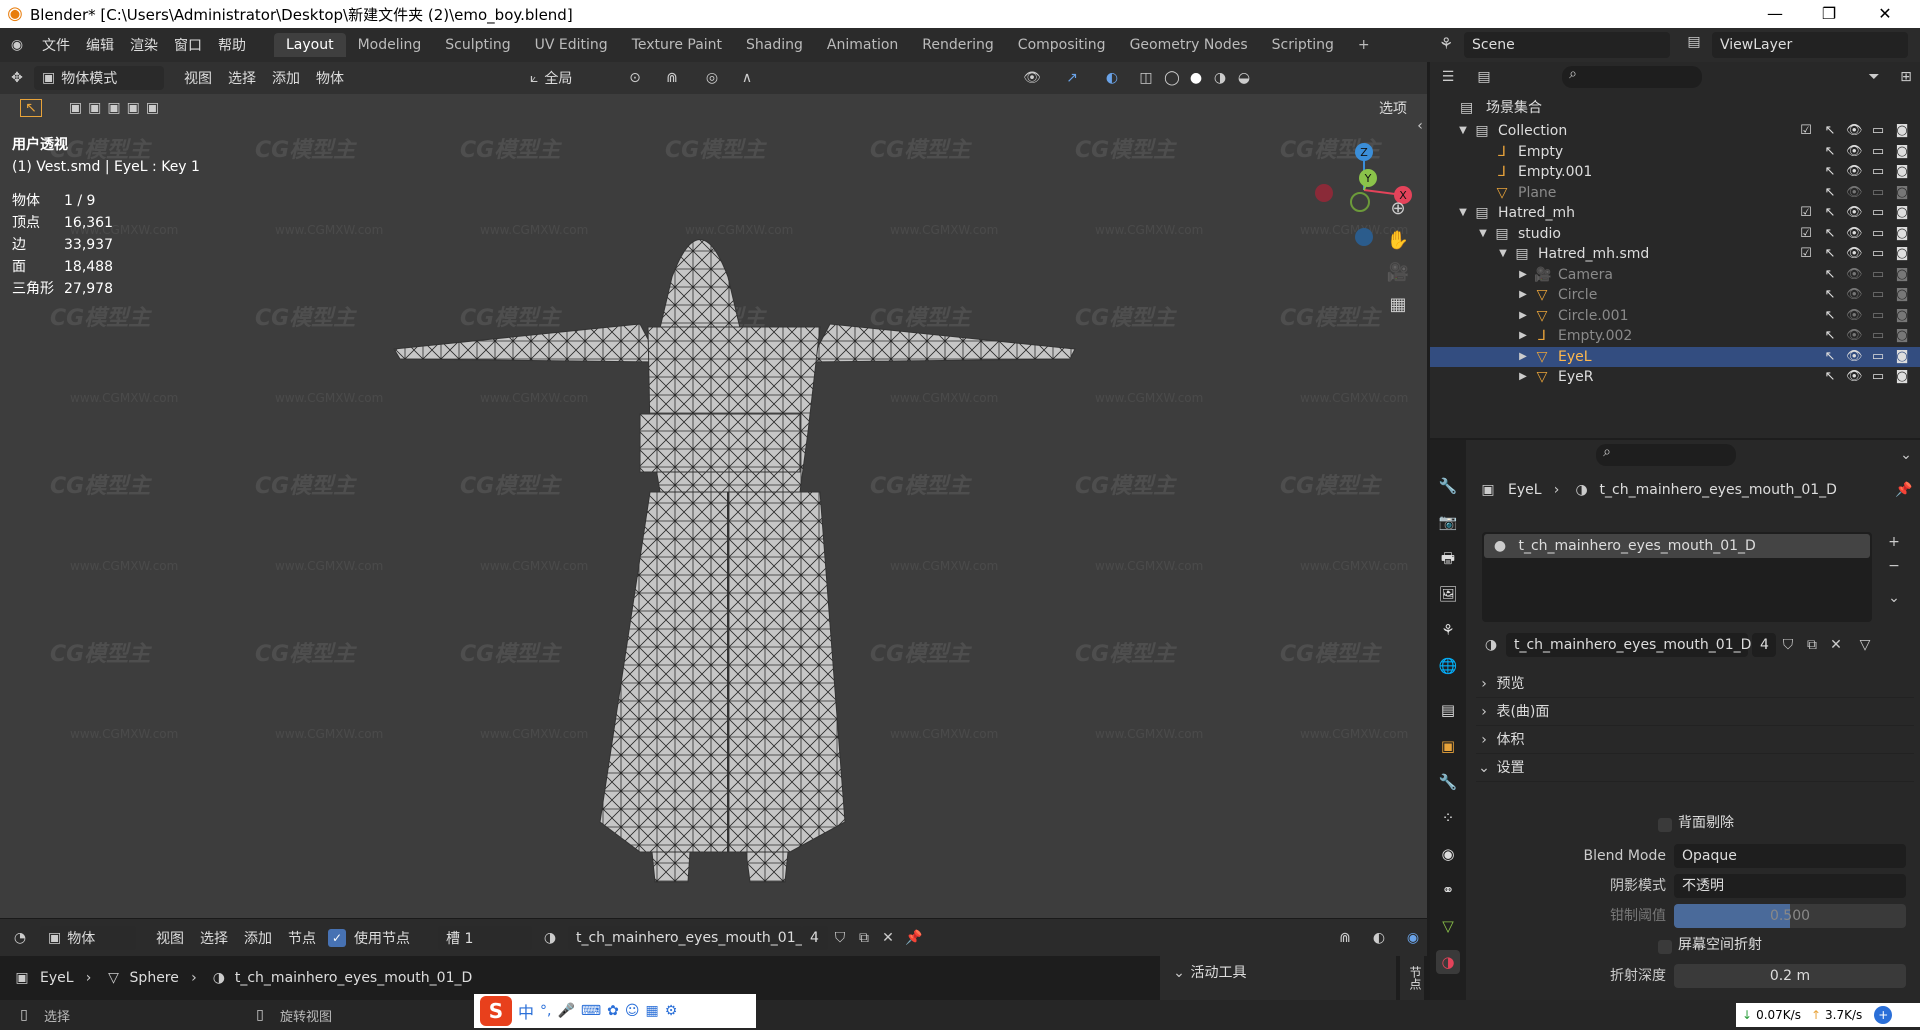 Image resolution: width=1920 pixels, height=1030 pixels. Describe the element at coordinates (1675, 356) in the screenshot. I see `outliner-row: ▶ ▽ EyeL ↖ 👁 ▭ ◙` at that location.